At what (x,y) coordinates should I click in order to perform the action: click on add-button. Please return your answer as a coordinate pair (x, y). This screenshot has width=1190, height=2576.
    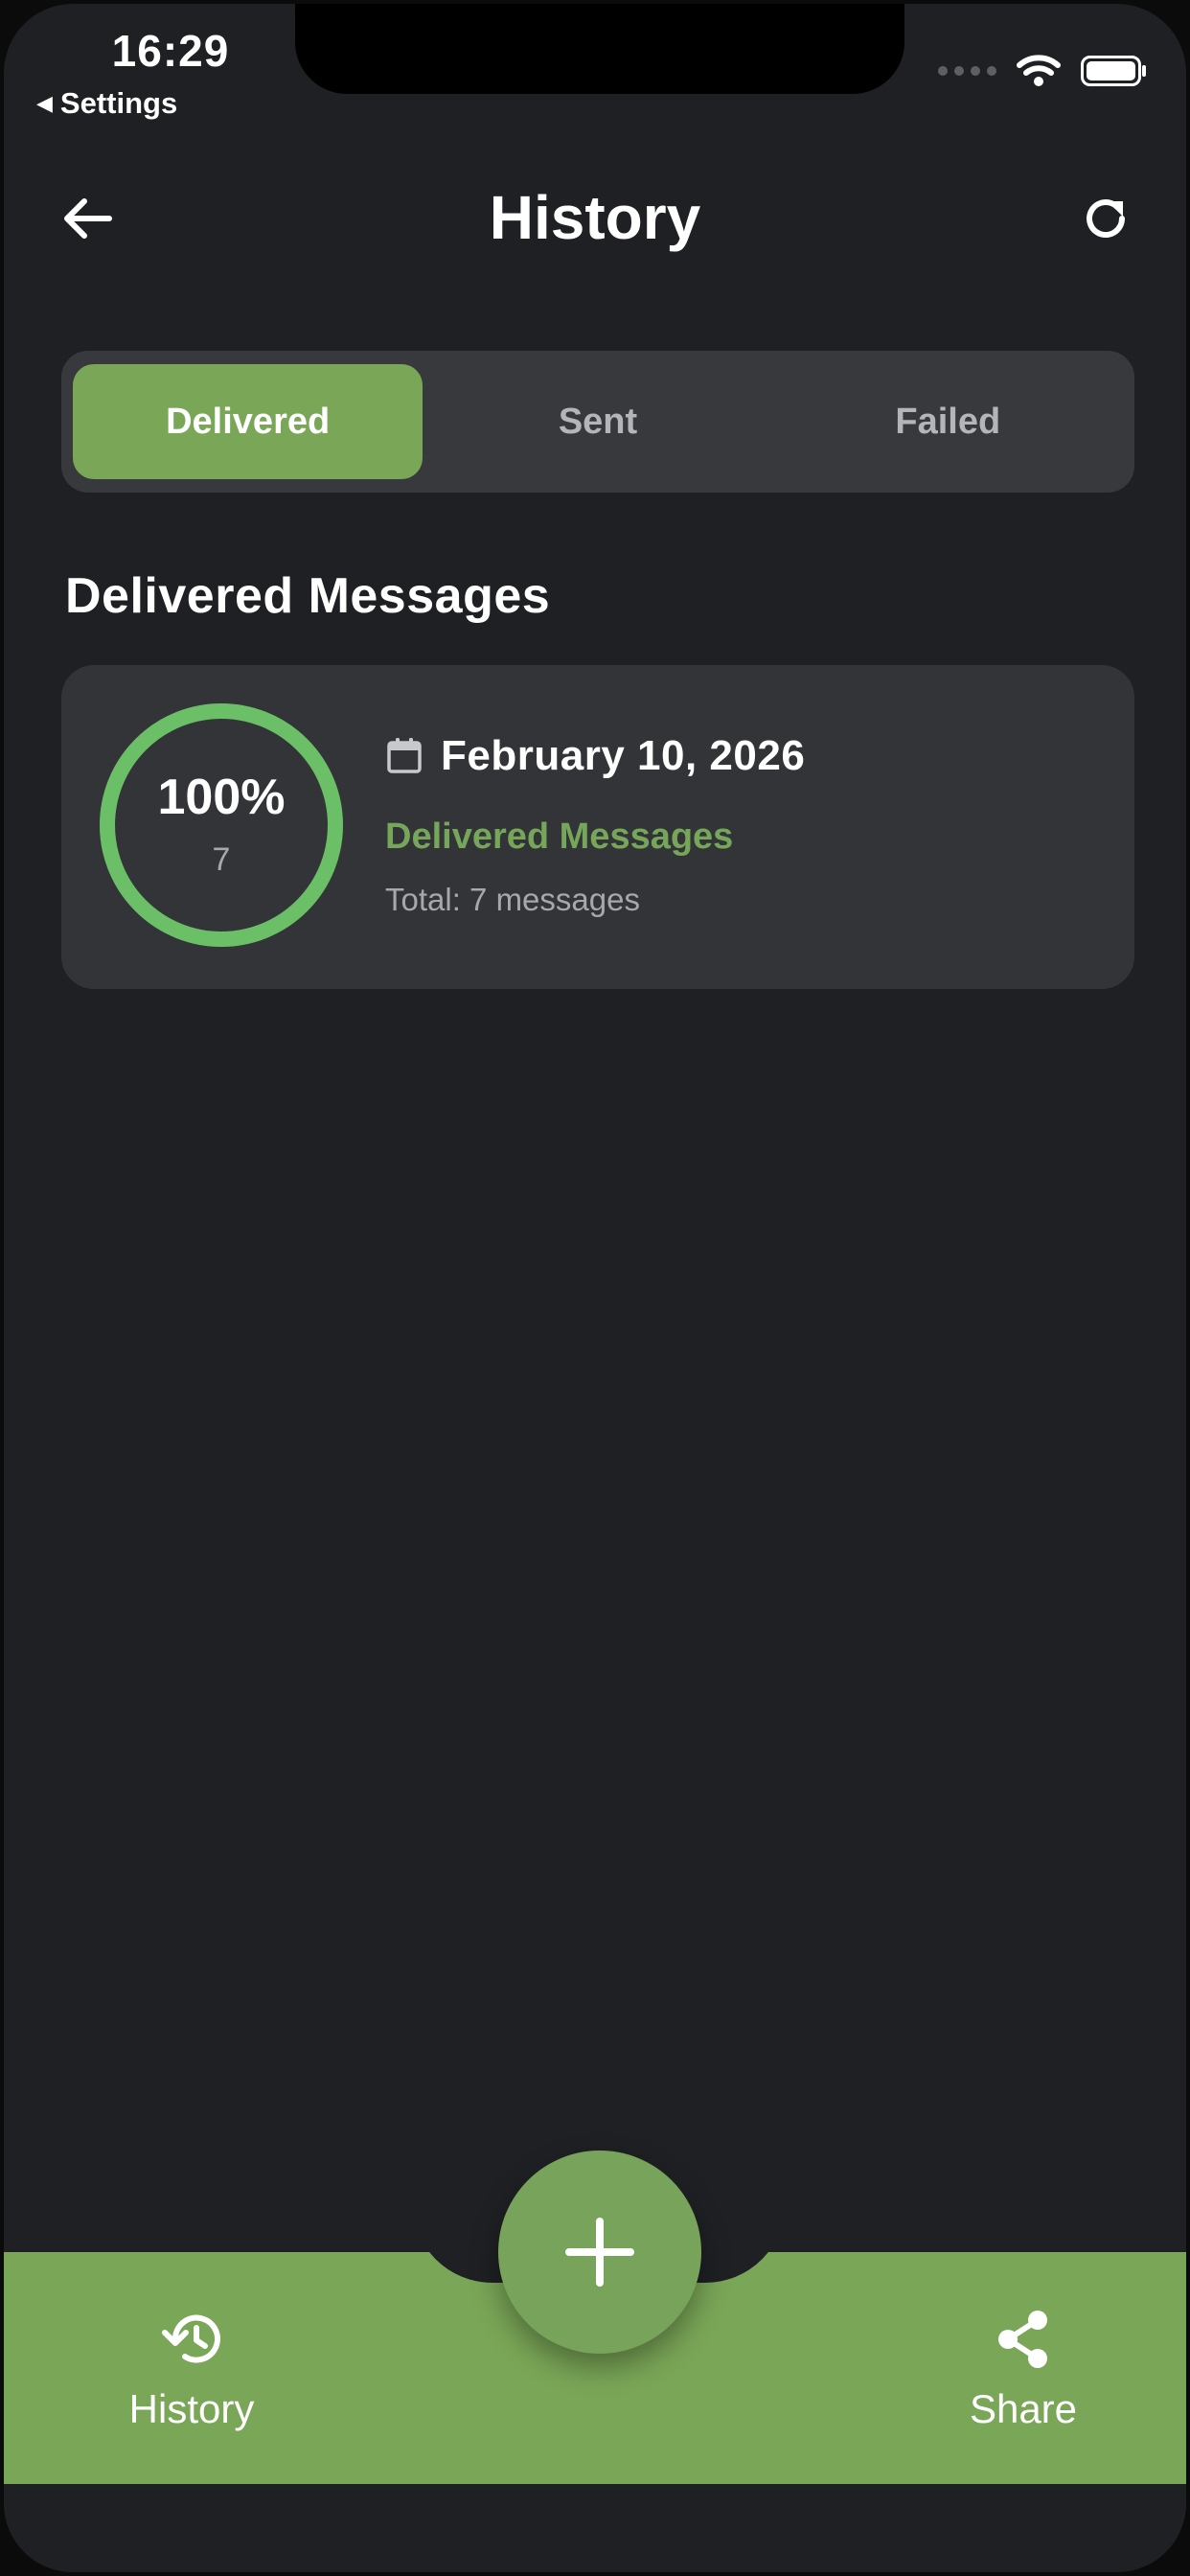
    Looking at the image, I should click on (600, 2252).